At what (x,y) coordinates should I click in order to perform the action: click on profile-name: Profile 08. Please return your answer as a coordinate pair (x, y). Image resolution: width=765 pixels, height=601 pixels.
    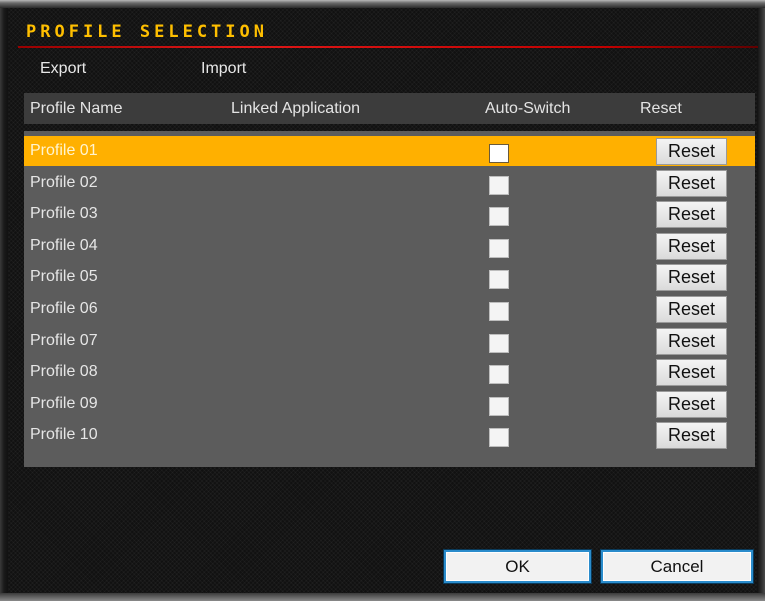
    Looking at the image, I should click on (64, 371).